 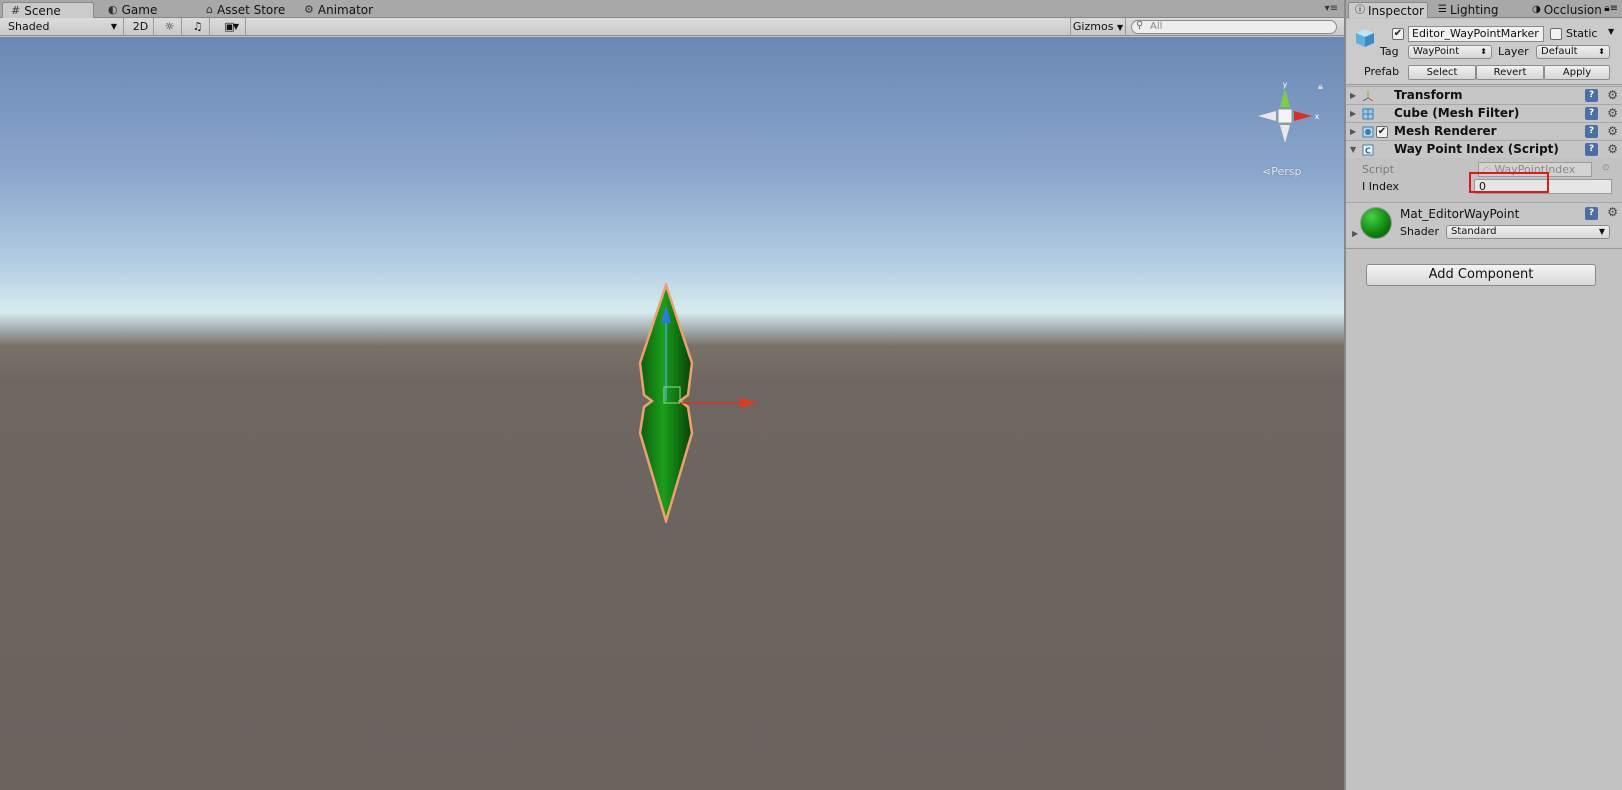 What do you see at coordinates (1577, 72) in the screenshot?
I see `prefab-apply-button: Apply` at bounding box center [1577, 72].